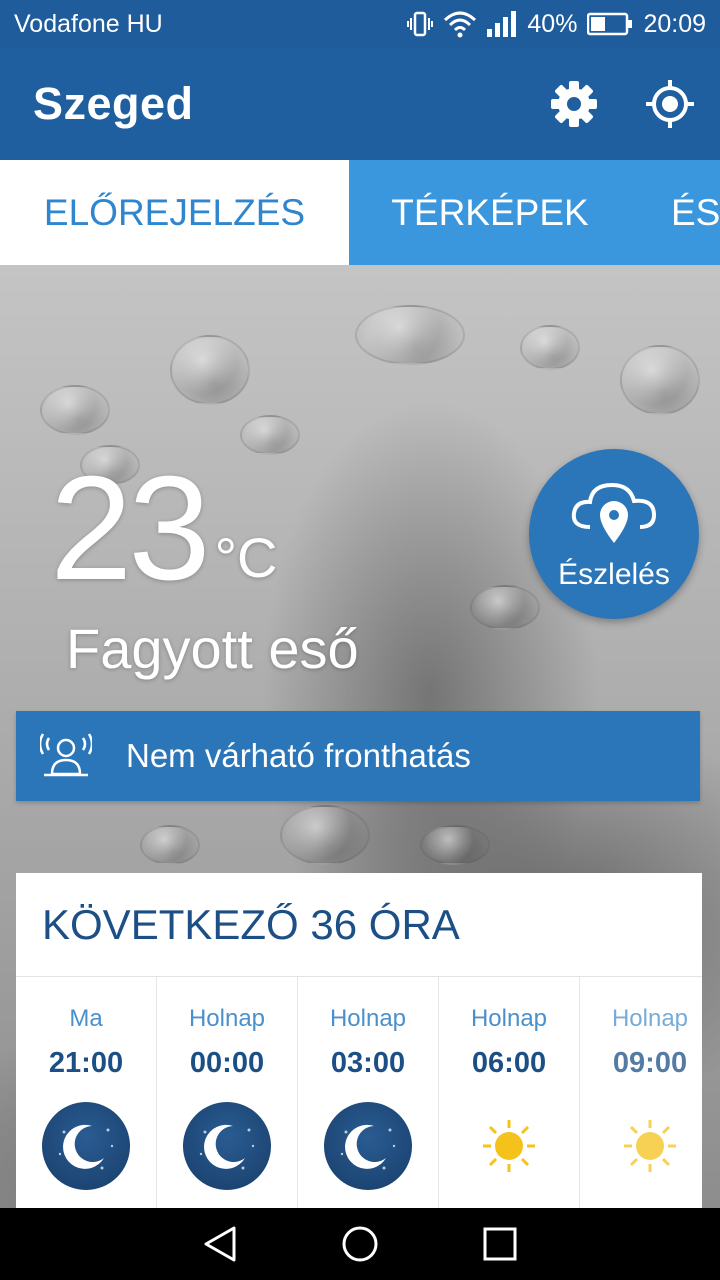  What do you see at coordinates (246, 557) in the screenshot?
I see `temperature-unit: °C` at bounding box center [246, 557].